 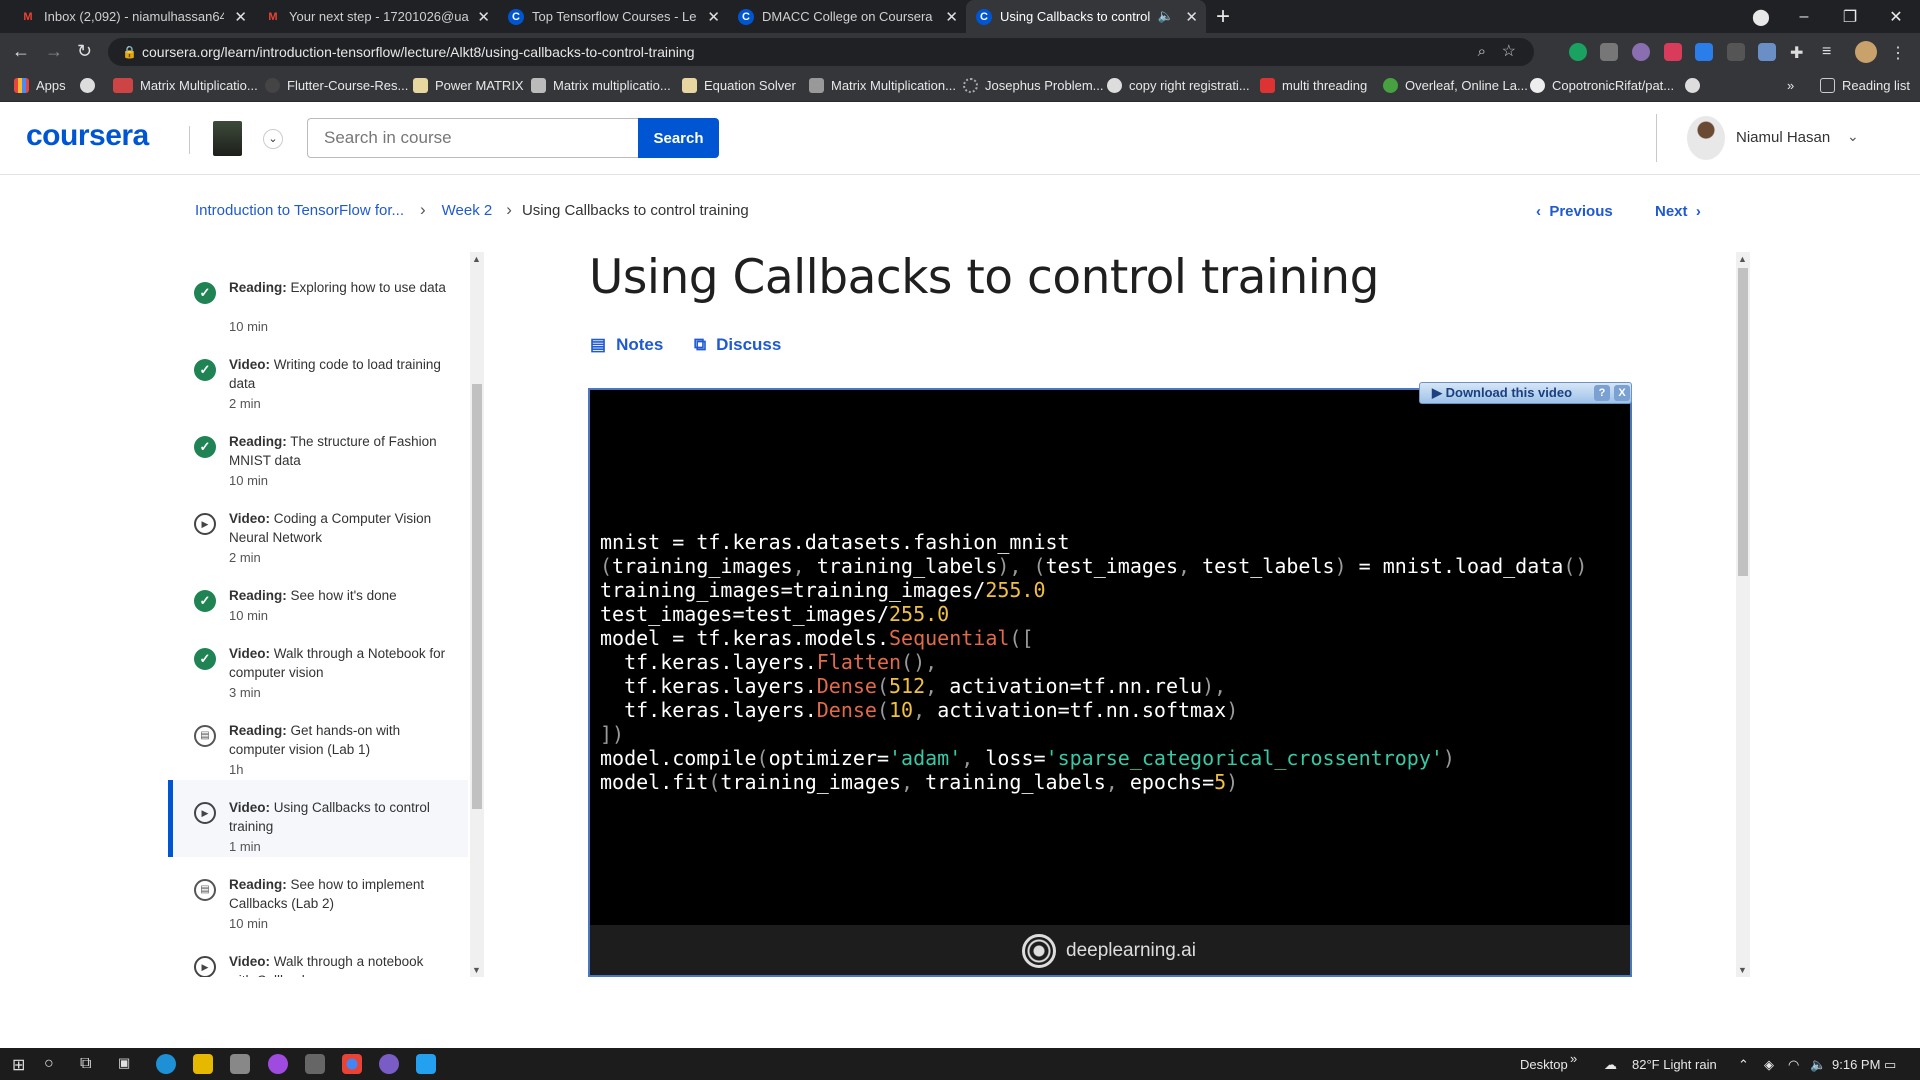 What do you see at coordinates (1743, 614) in the screenshot?
I see `main-scrollbar: ▲ ▼` at bounding box center [1743, 614].